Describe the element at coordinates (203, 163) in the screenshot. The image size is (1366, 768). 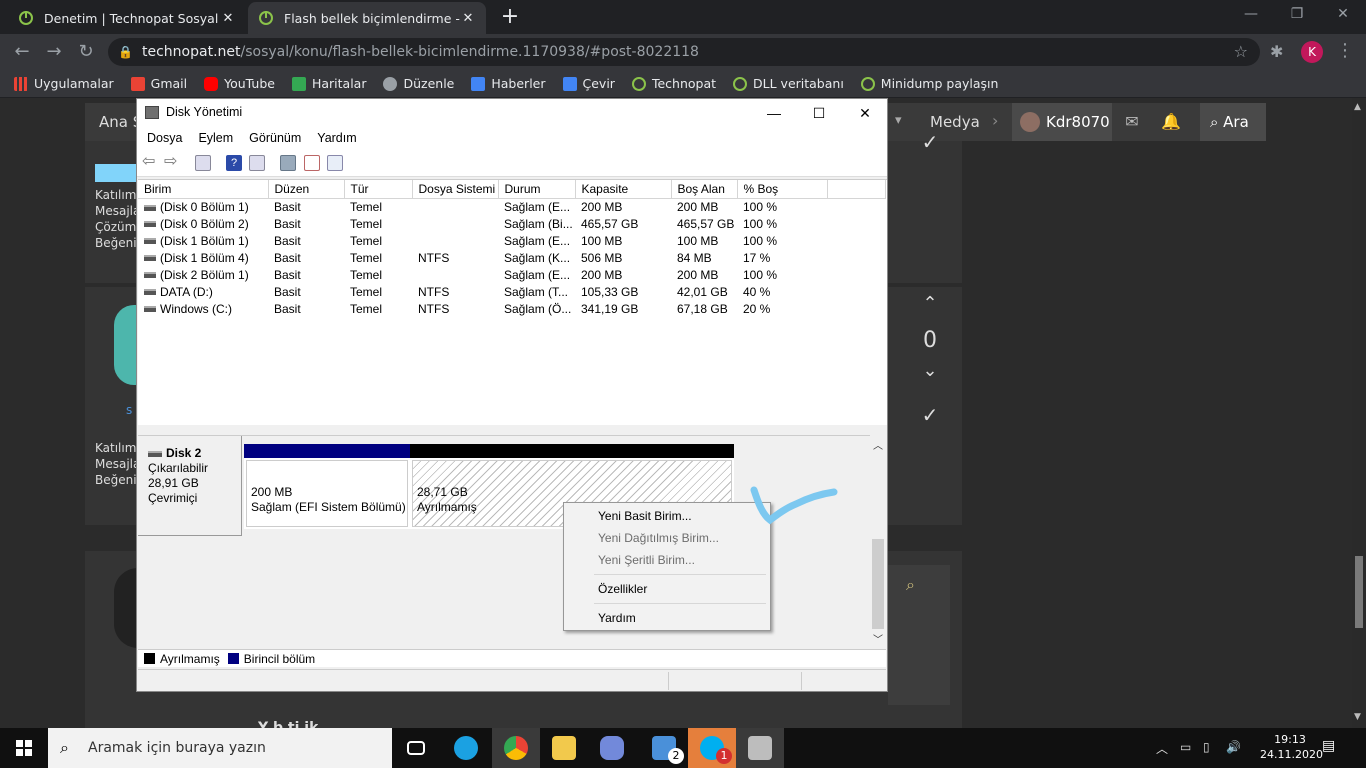
I see `console-tree-icon` at that location.